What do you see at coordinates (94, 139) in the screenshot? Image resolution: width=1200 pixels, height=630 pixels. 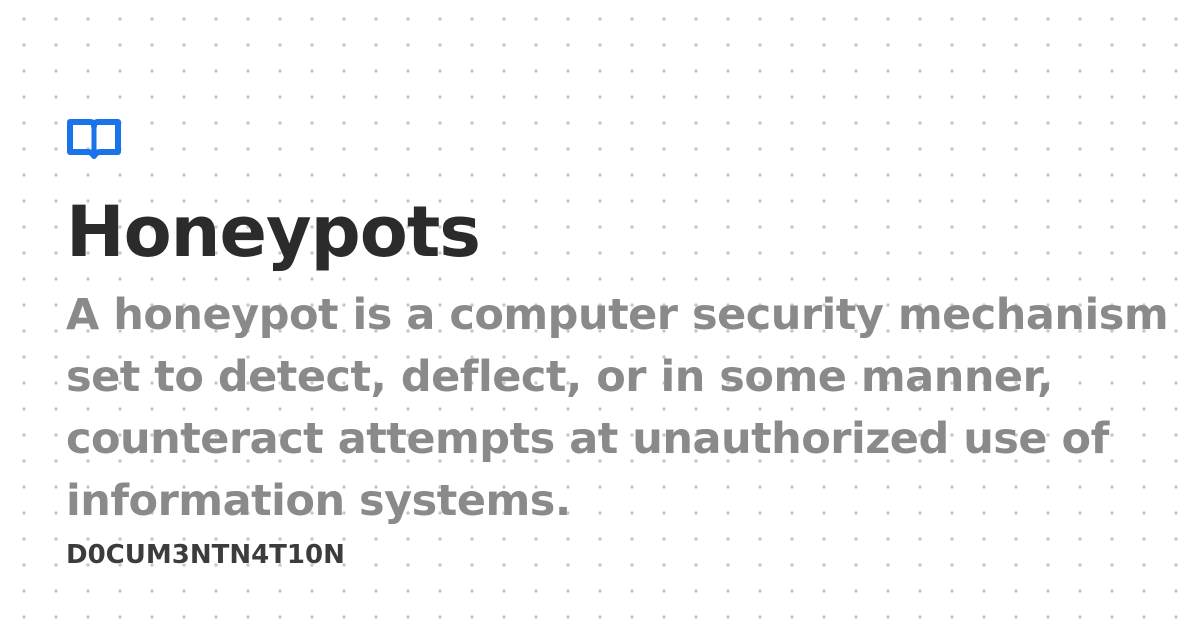 I see `open-book-icon` at bounding box center [94, 139].